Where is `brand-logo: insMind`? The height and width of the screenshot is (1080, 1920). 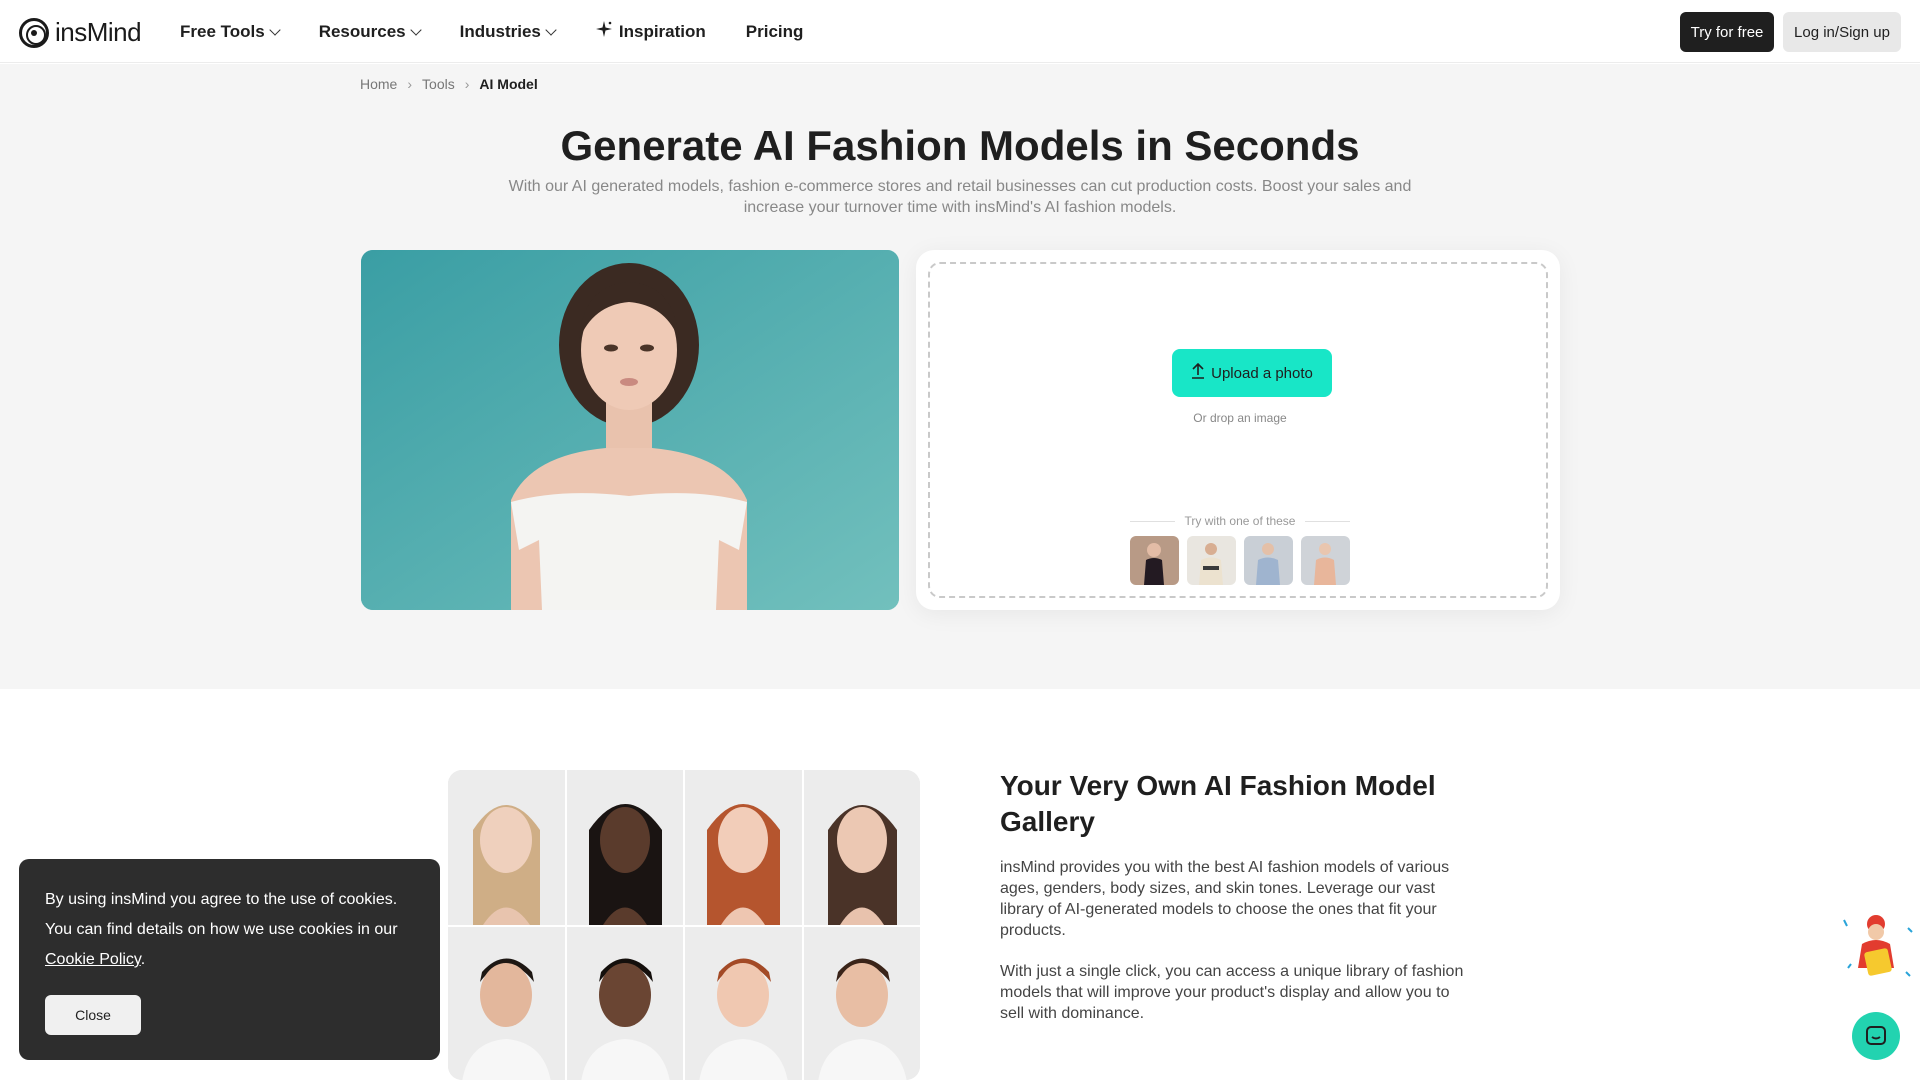 brand-logo: insMind is located at coordinates (80, 32).